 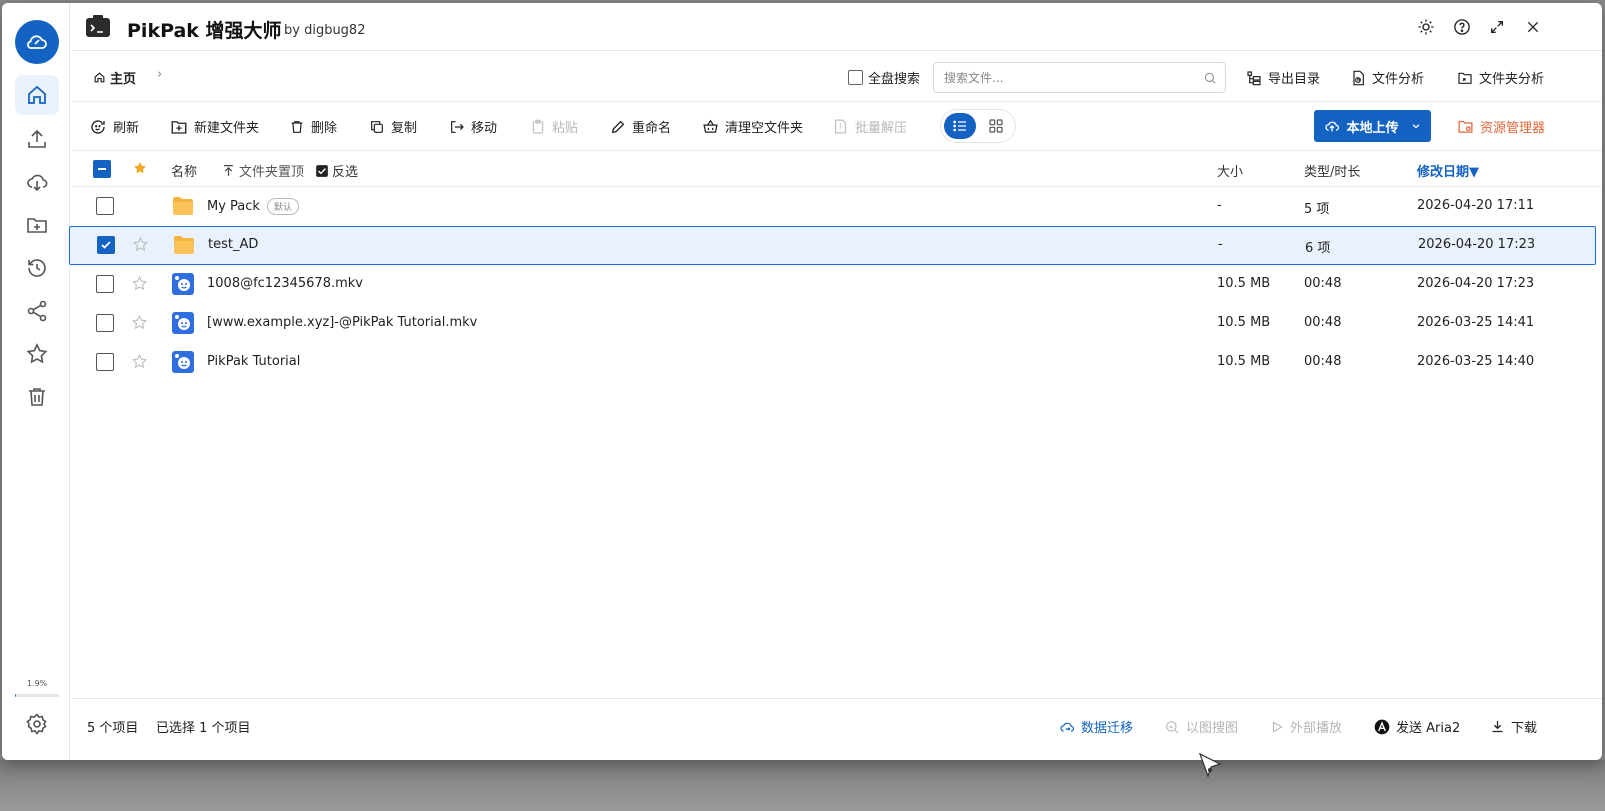 What do you see at coordinates (214, 126) in the screenshot?
I see `new-folder-button: 新建文件夹` at bounding box center [214, 126].